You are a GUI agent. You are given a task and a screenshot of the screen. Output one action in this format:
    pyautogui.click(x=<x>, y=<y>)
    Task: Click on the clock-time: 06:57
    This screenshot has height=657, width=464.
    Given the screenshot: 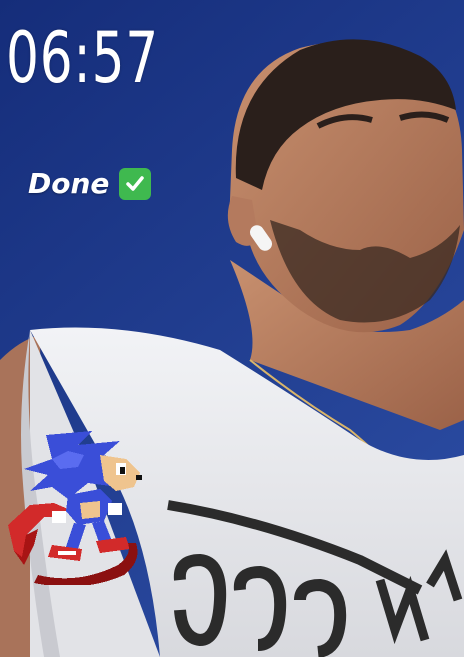 What is the action you would take?
    pyautogui.click(x=82, y=58)
    